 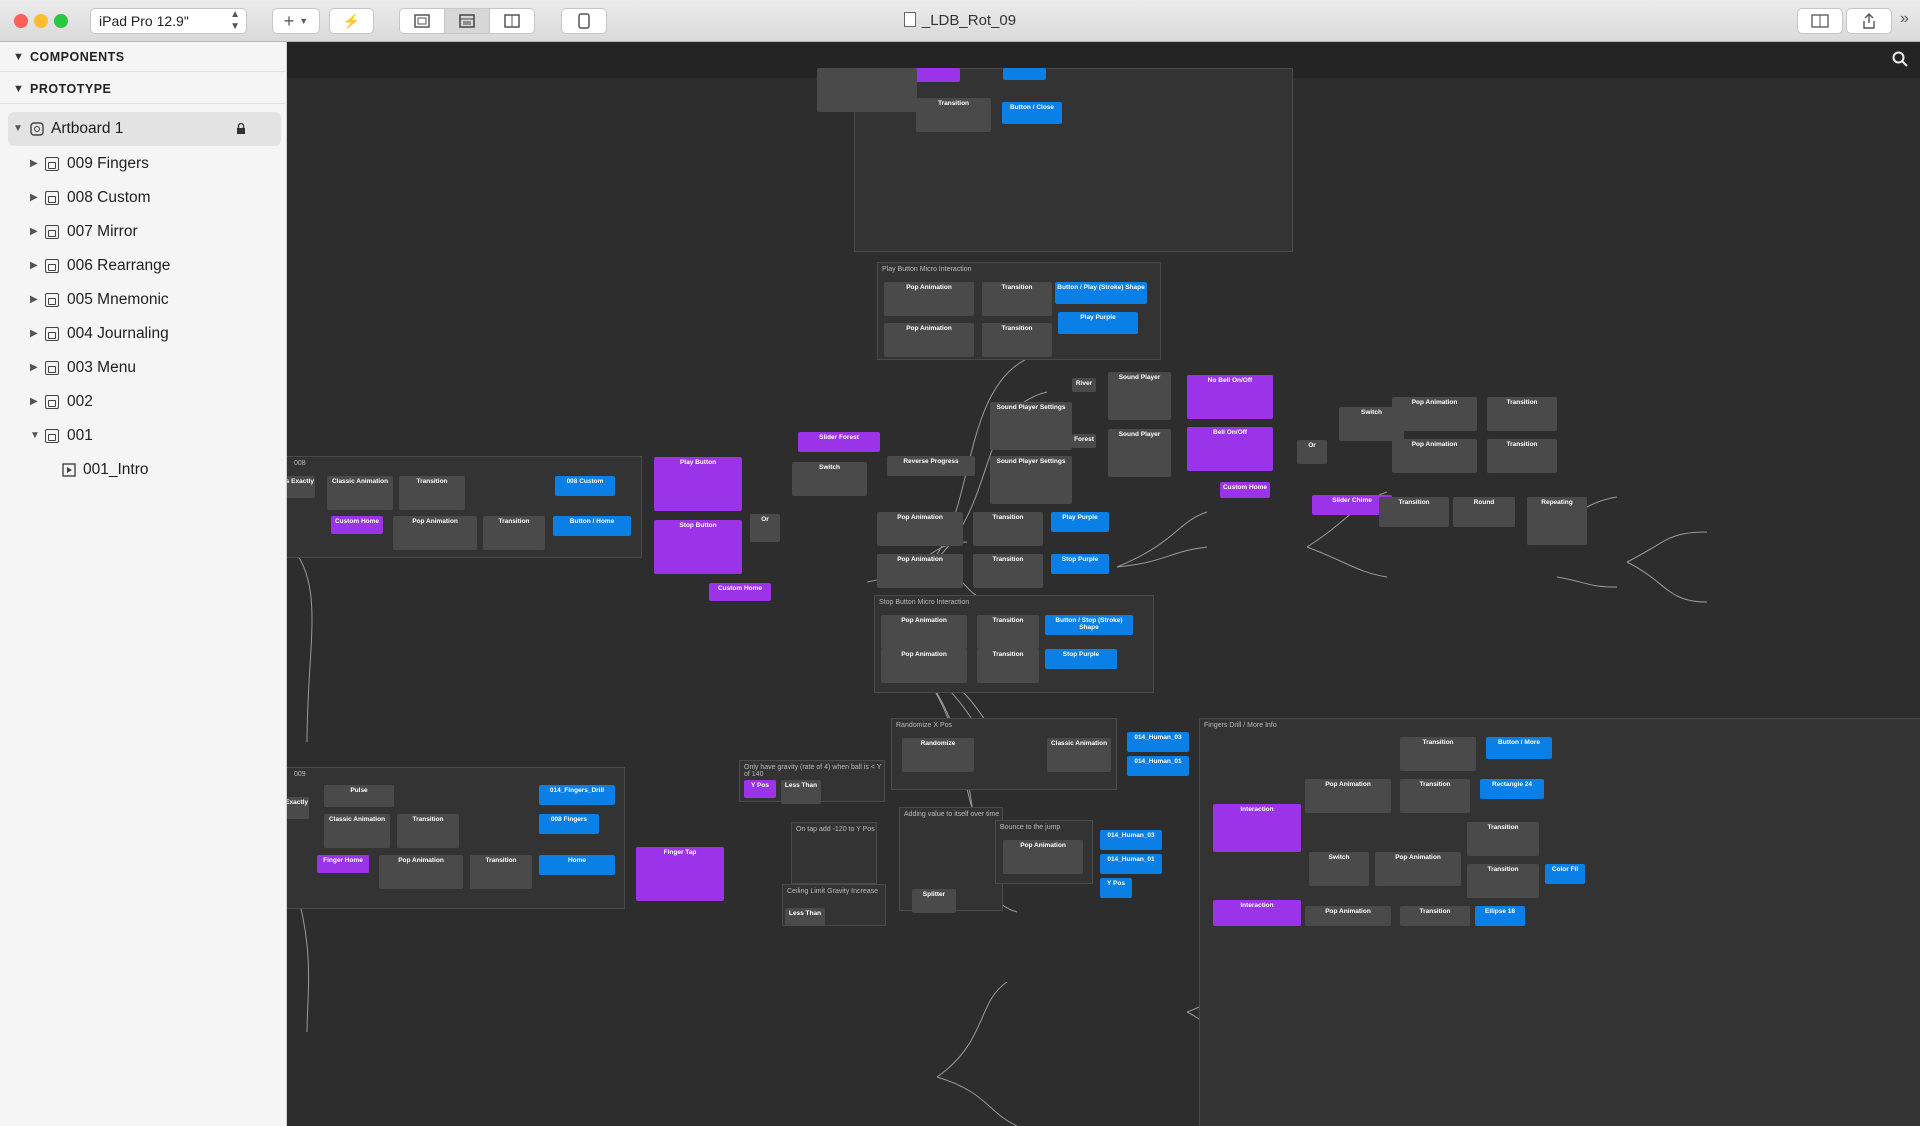 What do you see at coordinates (585, 486) in the screenshot?
I see `patch-node-008-custom: 008 Custom` at bounding box center [585, 486].